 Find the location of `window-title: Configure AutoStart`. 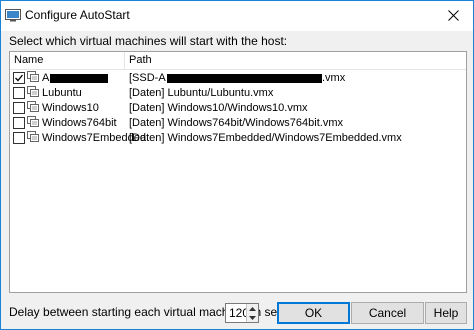

window-title: Configure AutoStart is located at coordinates (77, 15).